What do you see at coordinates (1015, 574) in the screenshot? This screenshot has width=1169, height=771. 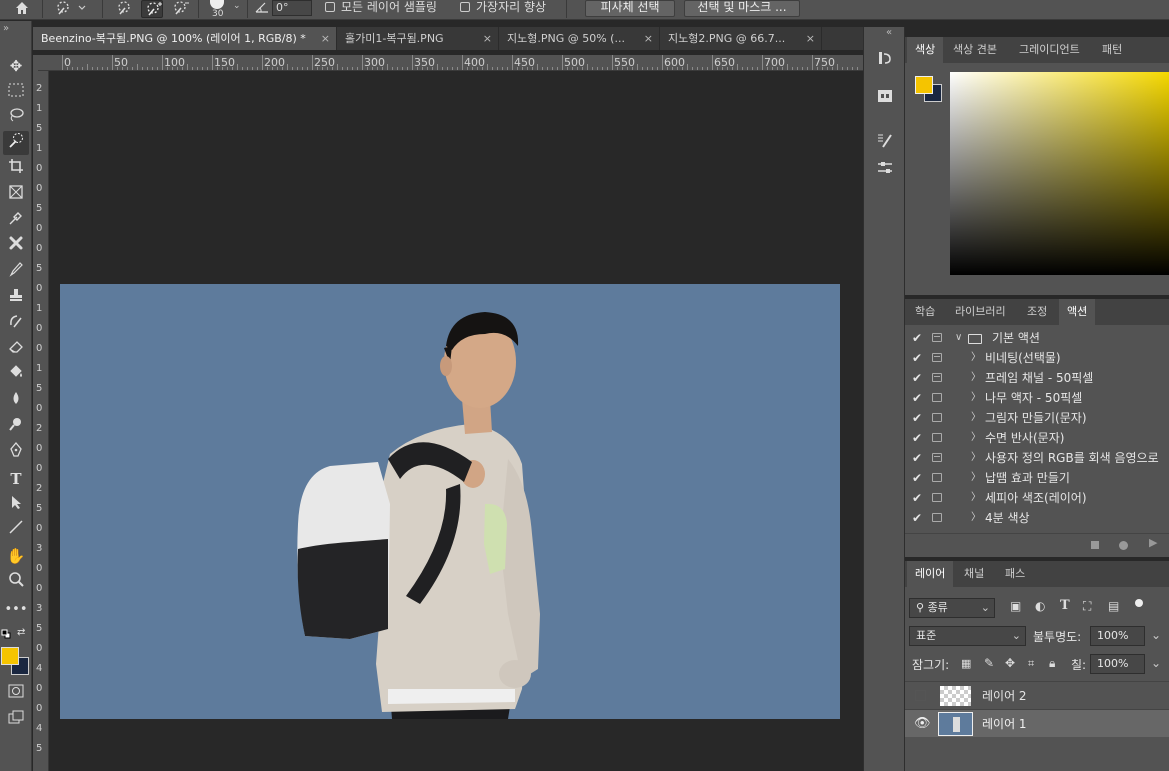 I see `tab-paths: 패스` at bounding box center [1015, 574].